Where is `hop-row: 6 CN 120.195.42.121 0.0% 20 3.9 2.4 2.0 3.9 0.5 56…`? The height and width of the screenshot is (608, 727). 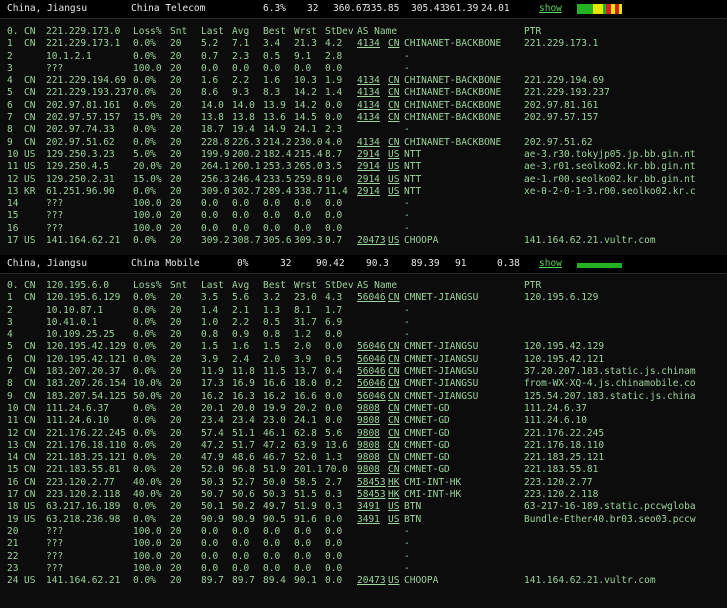 hop-row: 6 CN 120.195.42.121 0.0% 20 3.9 2.4 2.0 3.9 0.5 56… is located at coordinates (363, 360).